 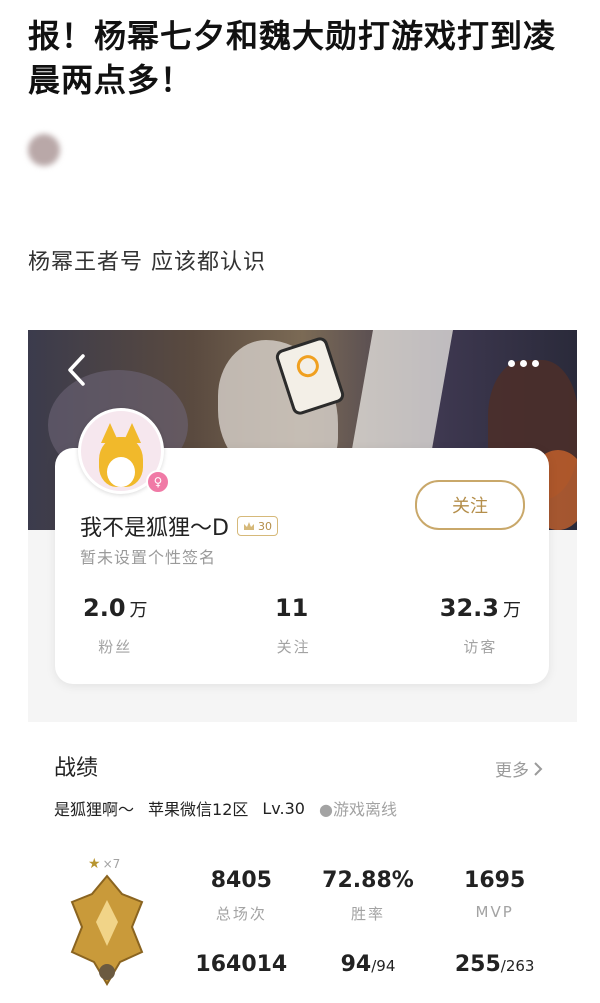 I want to click on stat-visitors-unit: 万, so click(x=511, y=610).